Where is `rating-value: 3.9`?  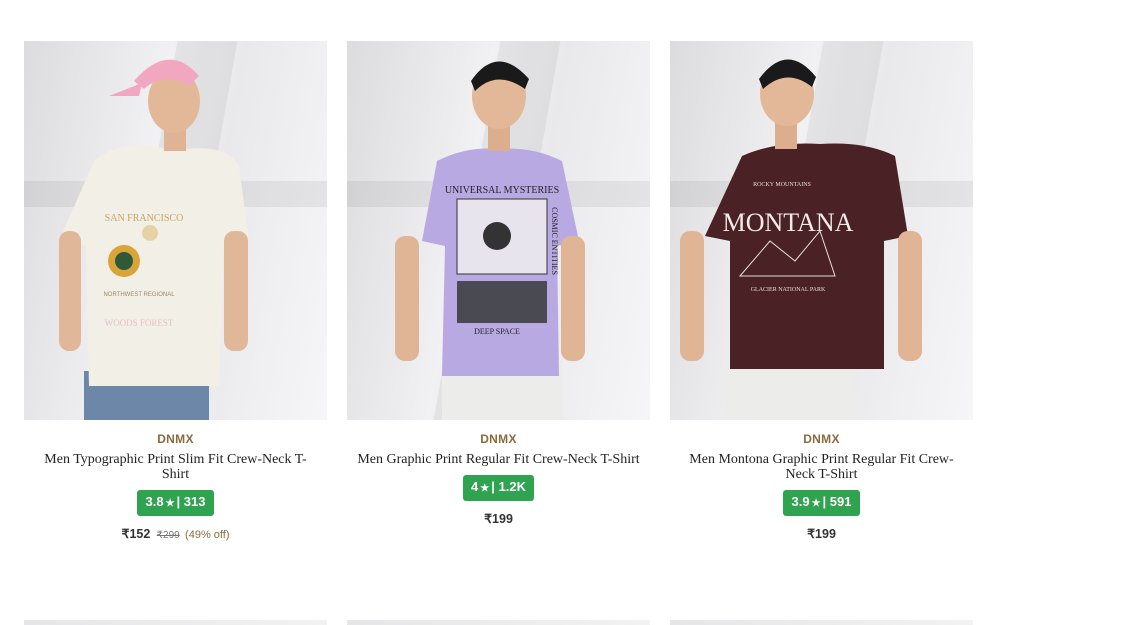 rating-value: 3.9 is located at coordinates (800, 501).